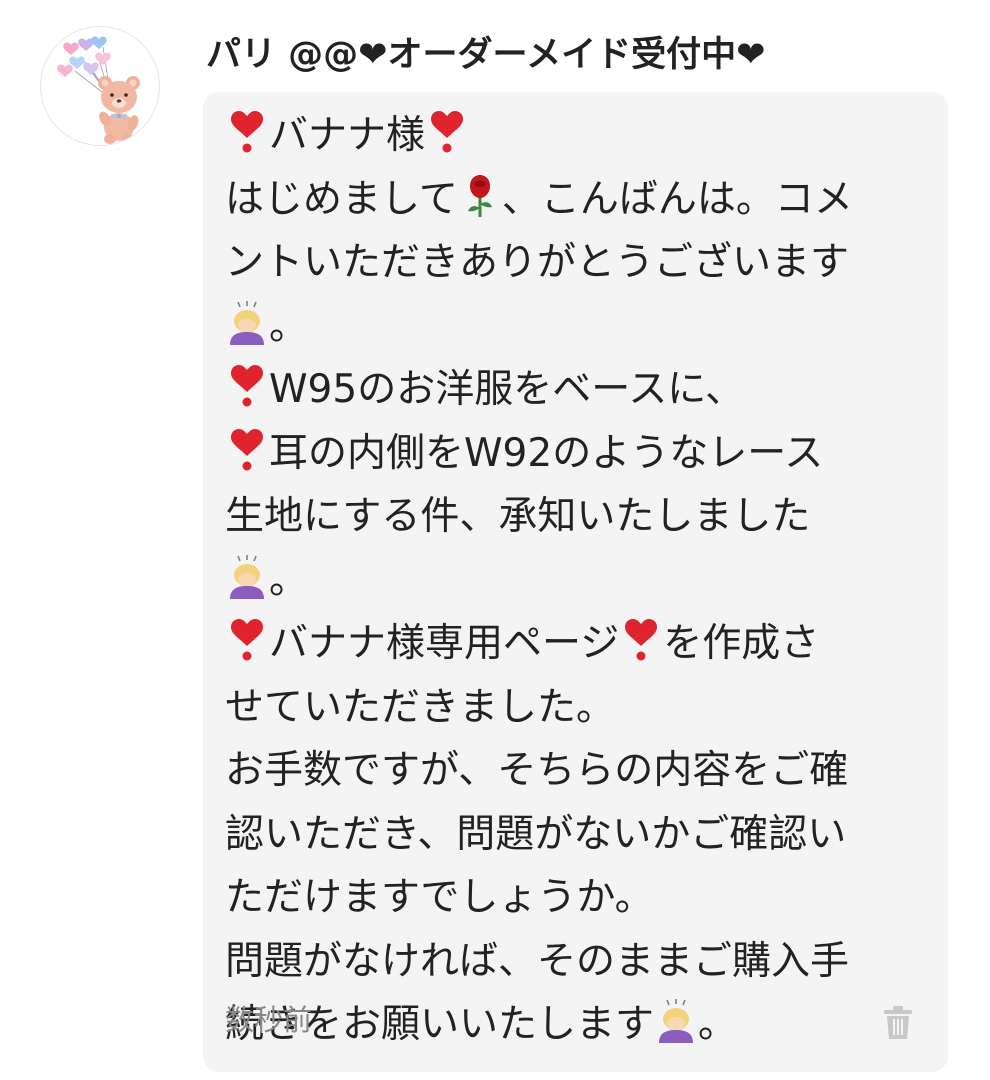 This screenshot has height=1080, width=990. Describe the element at coordinates (439, 897) in the screenshot. I see `message-text: ただけますでしょうか。` at that location.